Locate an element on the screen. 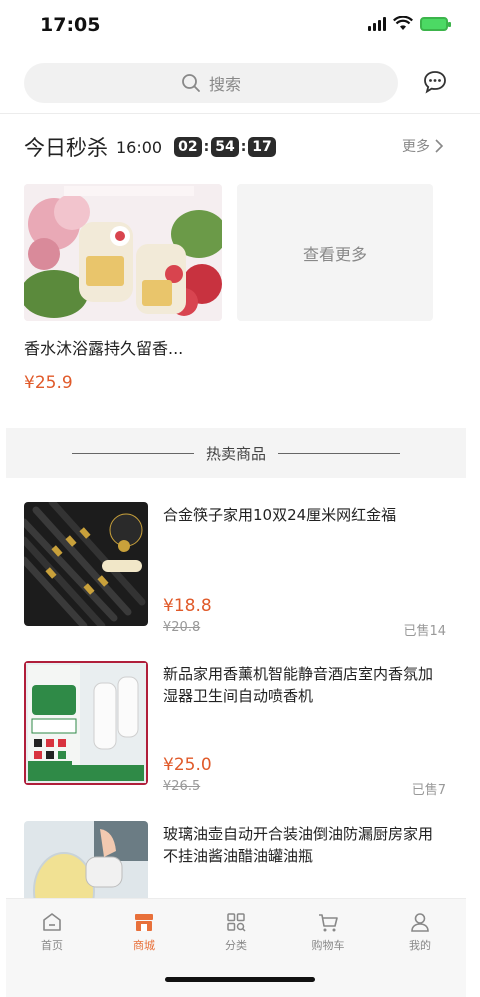 The width and height of the screenshot is (480, 997). chevron-right-icon is located at coordinates (439, 146).